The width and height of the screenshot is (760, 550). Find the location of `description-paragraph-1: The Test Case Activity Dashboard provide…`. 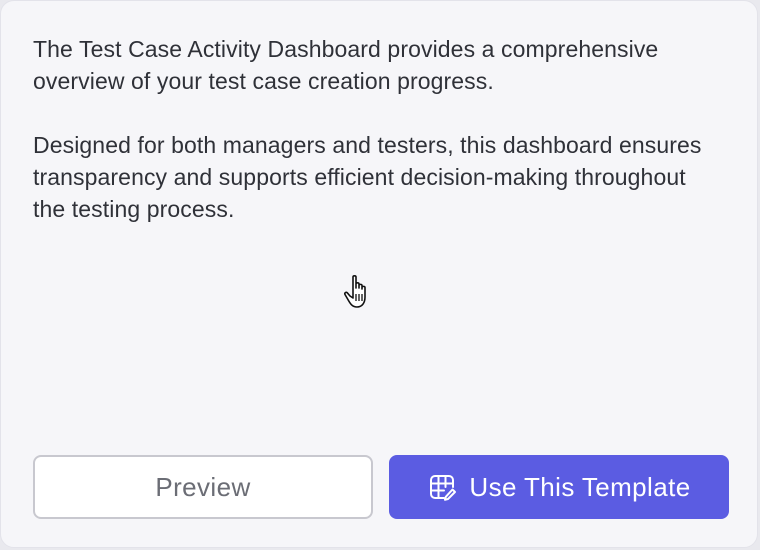

description-paragraph-1: The Test Case Activity Dashboard provide… is located at coordinates (346, 65).